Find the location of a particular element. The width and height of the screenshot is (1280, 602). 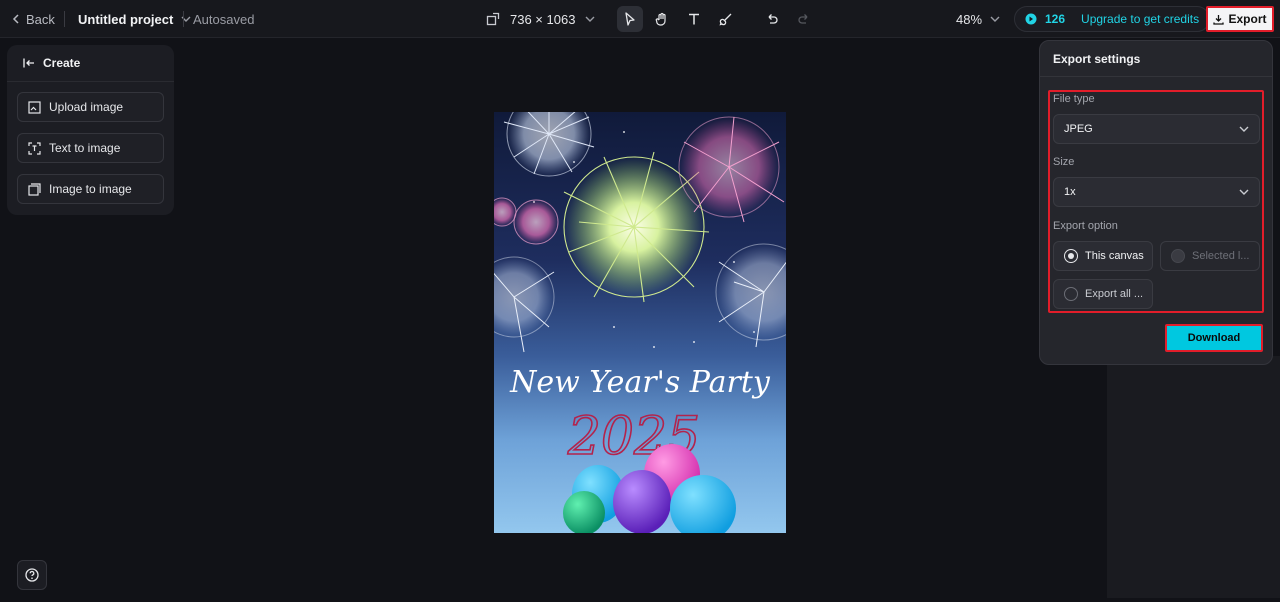

hand-tool-button is located at coordinates (662, 19).